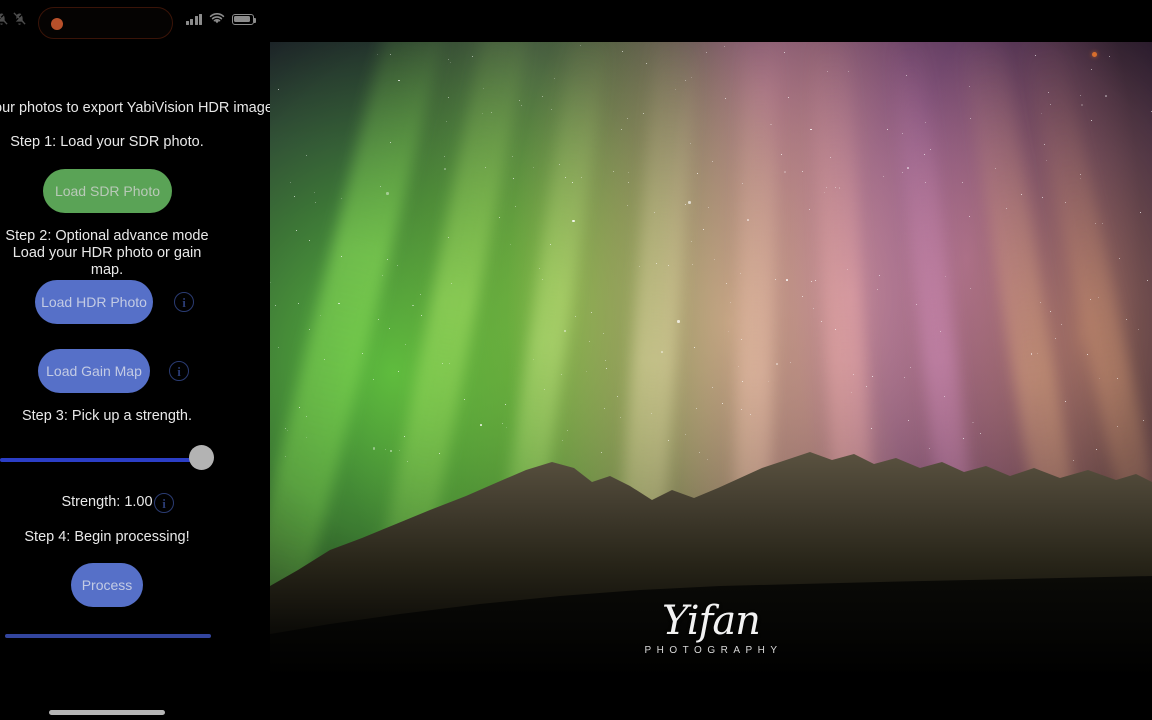  What do you see at coordinates (107, 142) in the screenshot?
I see `step1-label: Step 1: Load your SDR photo.` at bounding box center [107, 142].